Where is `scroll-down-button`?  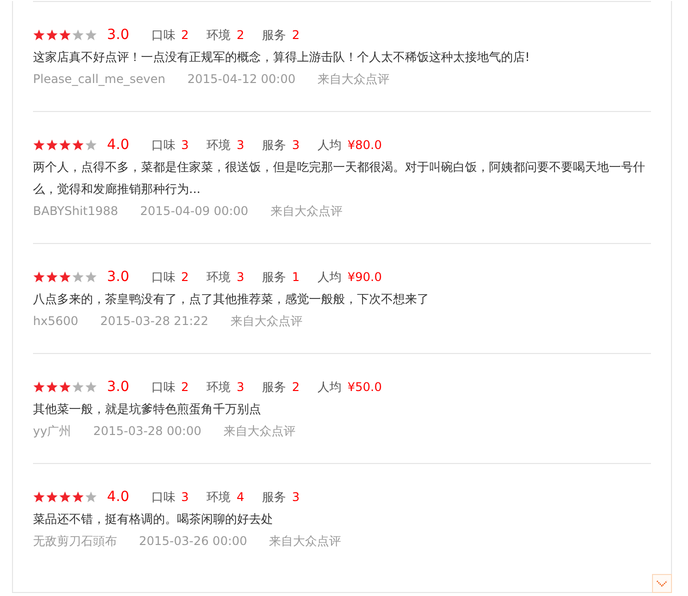
scroll-down-button is located at coordinates (662, 583).